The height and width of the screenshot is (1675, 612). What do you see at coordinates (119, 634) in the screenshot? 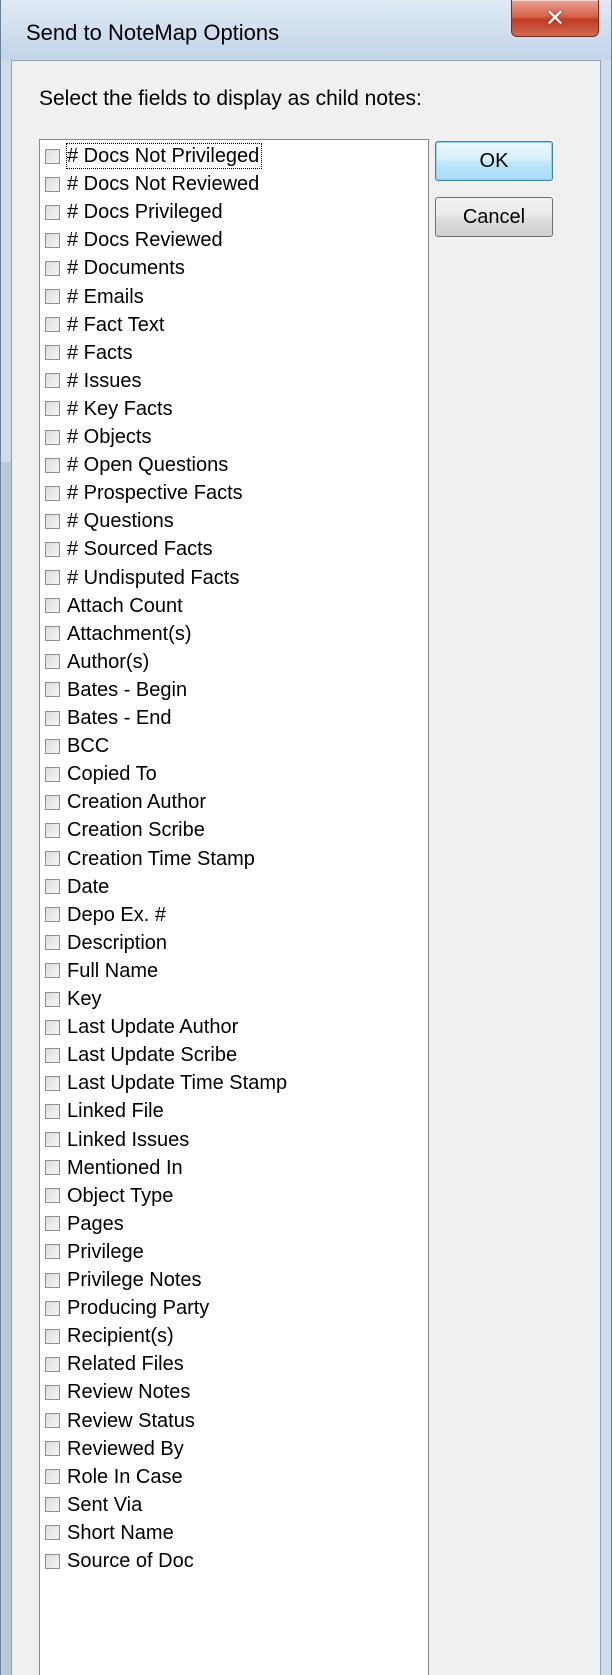
I see `field-list-item: Attachment(s)` at bounding box center [119, 634].